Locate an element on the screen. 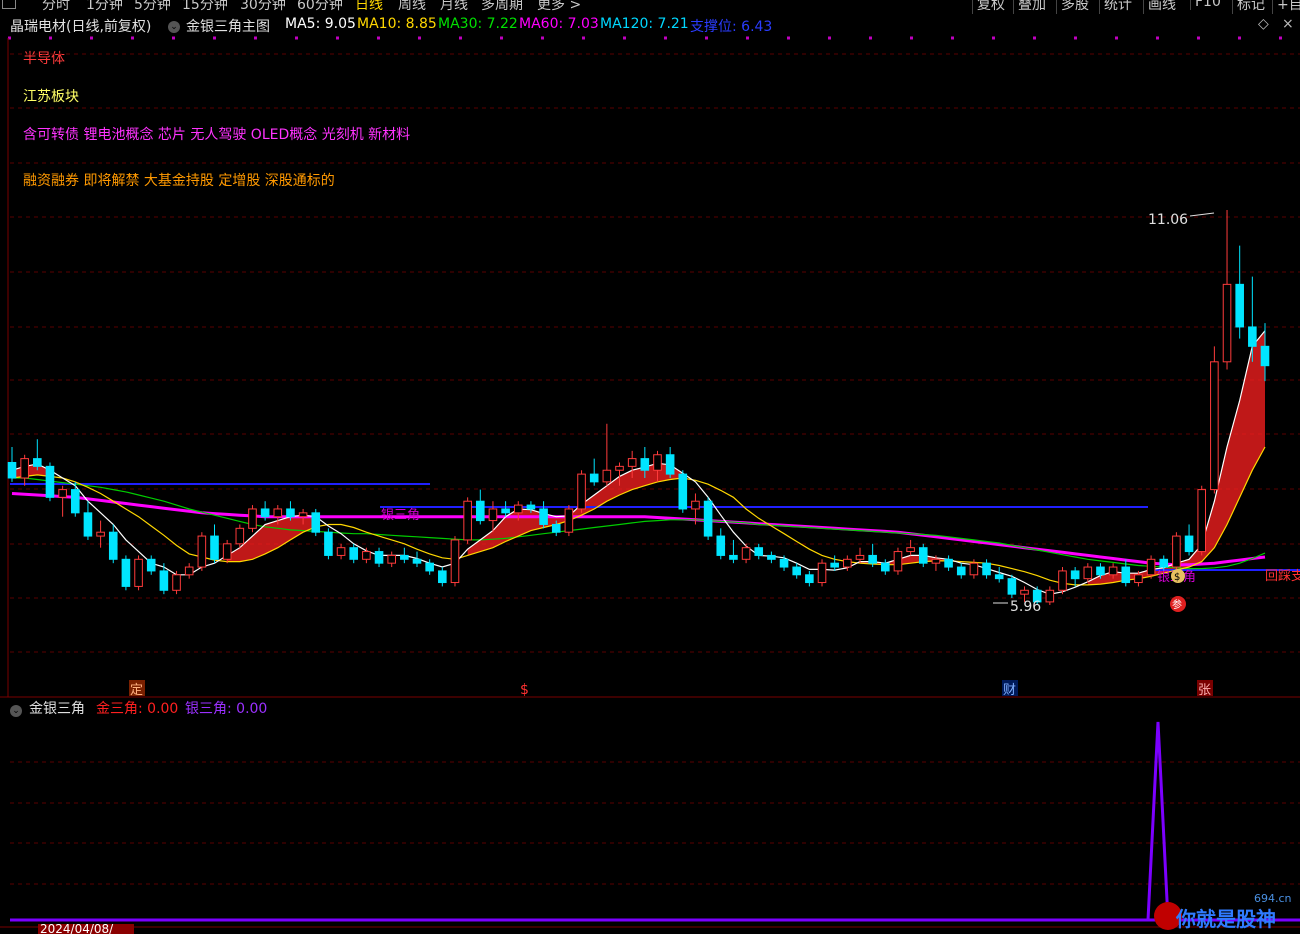 The height and width of the screenshot is (934, 1300). high-price-label: 11.06 is located at coordinates (1168, 220).